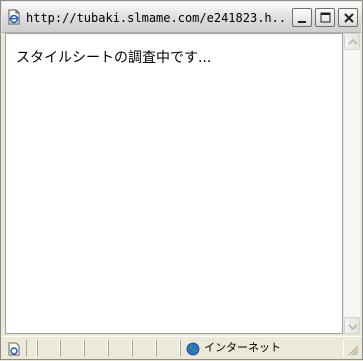 The width and height of the screenshot is (363, 361). I want to click on resize-grip, so click(353, 349).